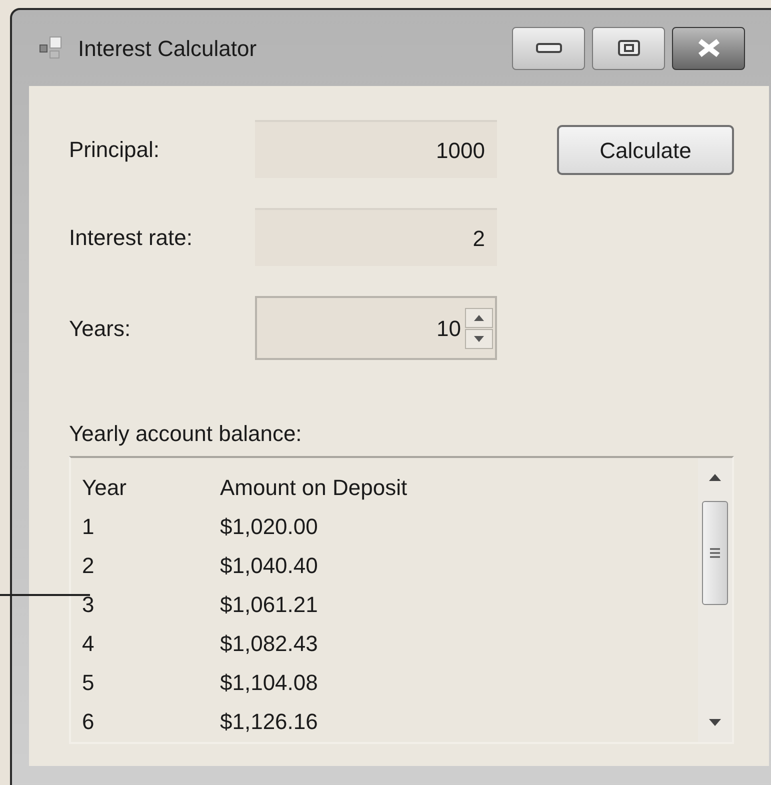 The width and height of the screenshot is (771, 785). Describe the element at coordinates (269, 722) in the screenshot. I see `amount-text: $1,126.16` at that location.